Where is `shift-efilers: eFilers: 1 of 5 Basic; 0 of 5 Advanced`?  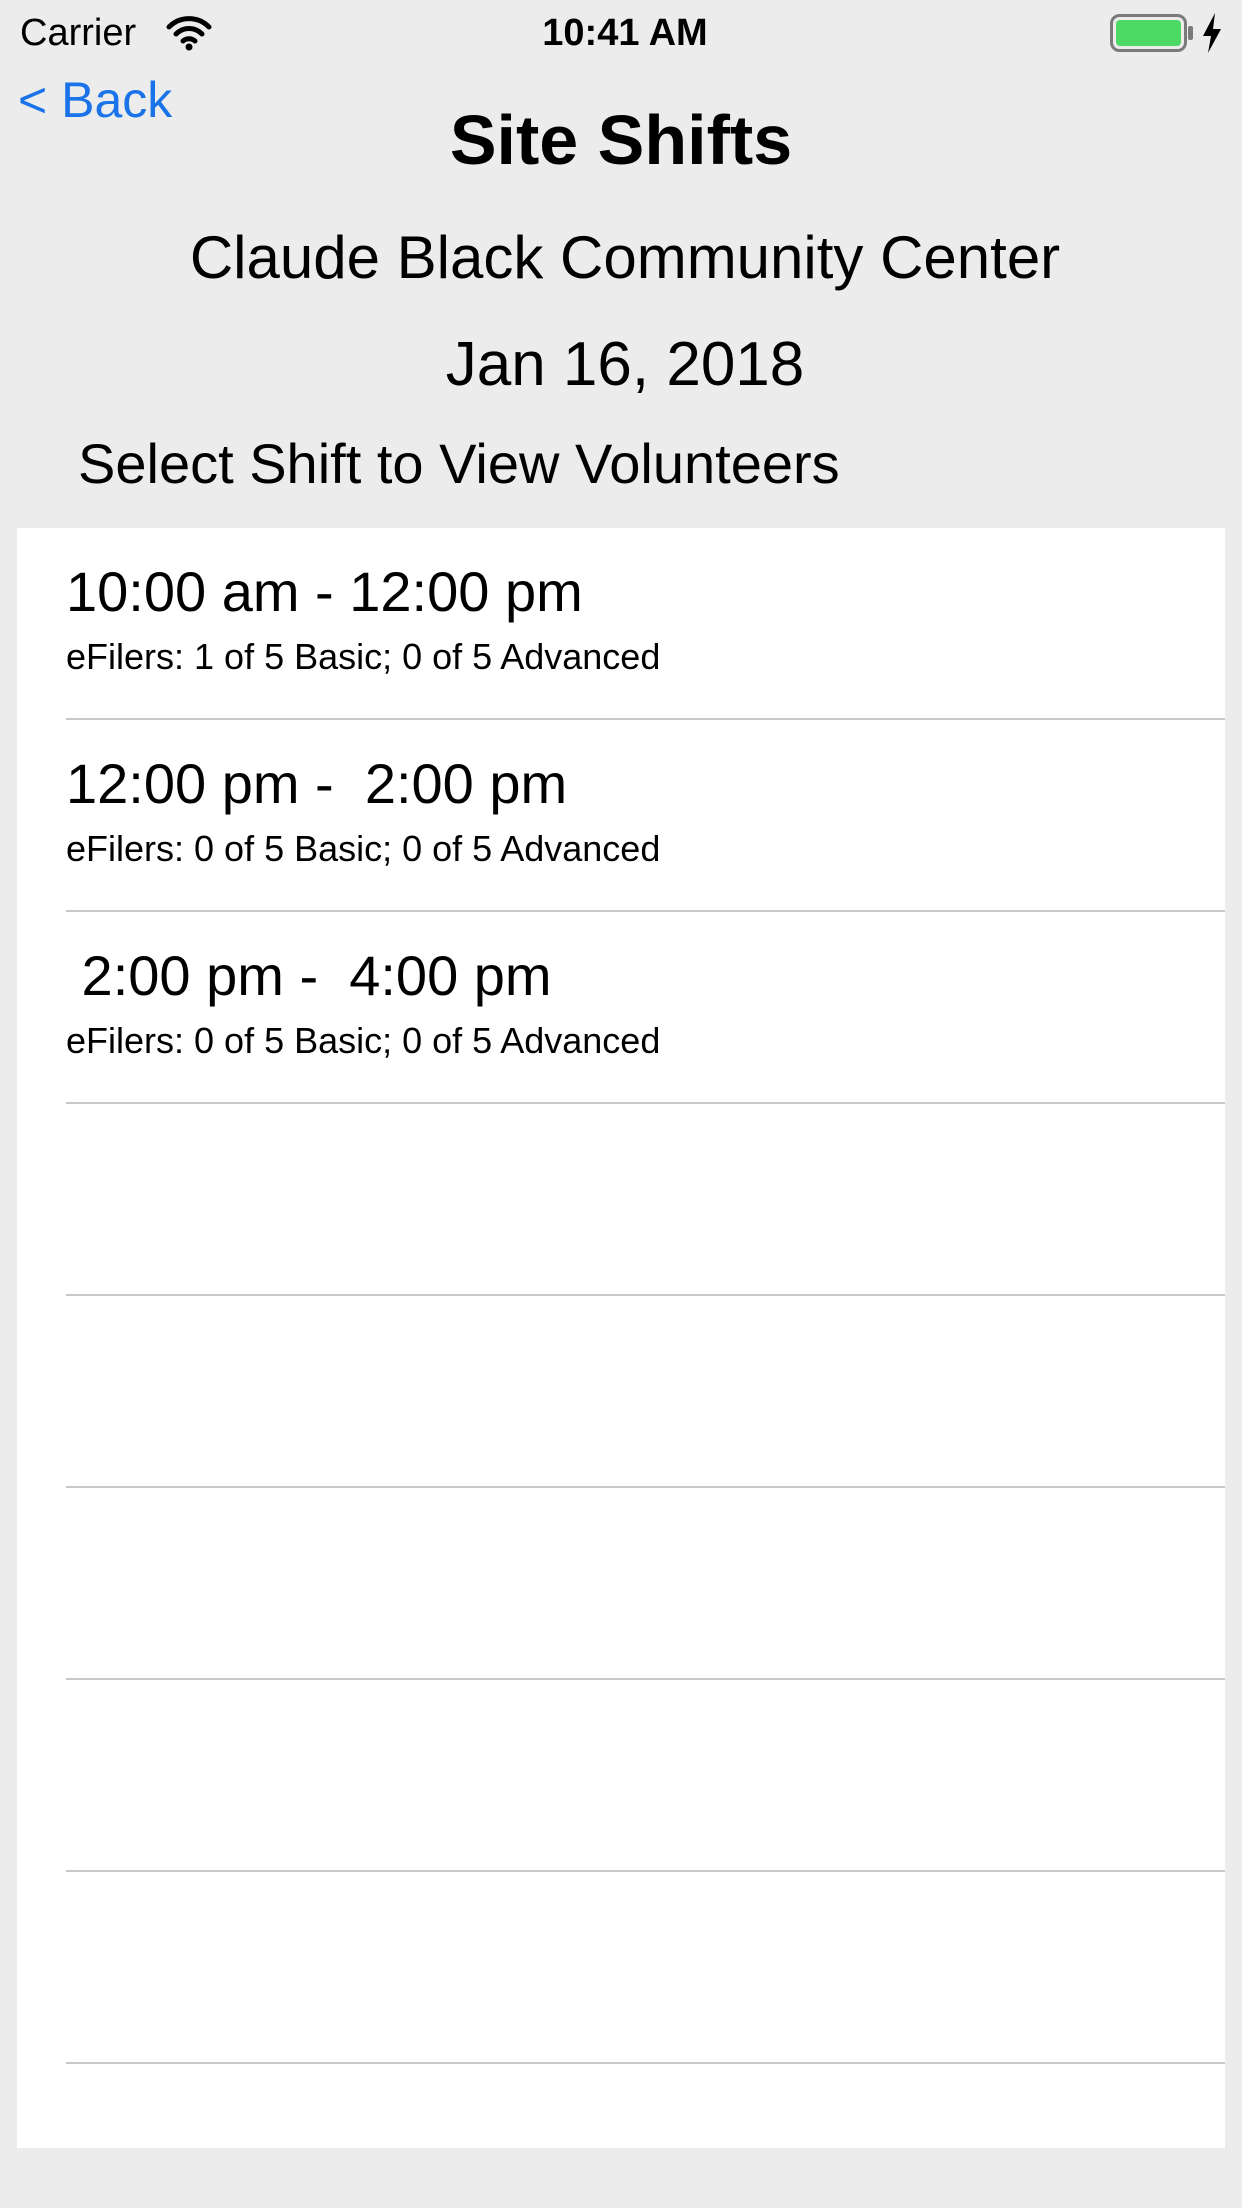
shift-efilers: eFilers: 1 of 5 Basic; 0 of 5 Advanced is located at coordinates (363, 656).